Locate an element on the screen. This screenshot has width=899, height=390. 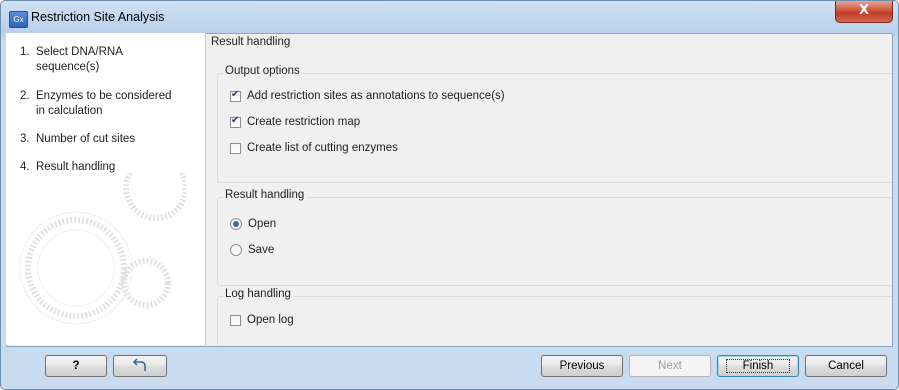
radio-label: Save is located at coordinates (261, 250).